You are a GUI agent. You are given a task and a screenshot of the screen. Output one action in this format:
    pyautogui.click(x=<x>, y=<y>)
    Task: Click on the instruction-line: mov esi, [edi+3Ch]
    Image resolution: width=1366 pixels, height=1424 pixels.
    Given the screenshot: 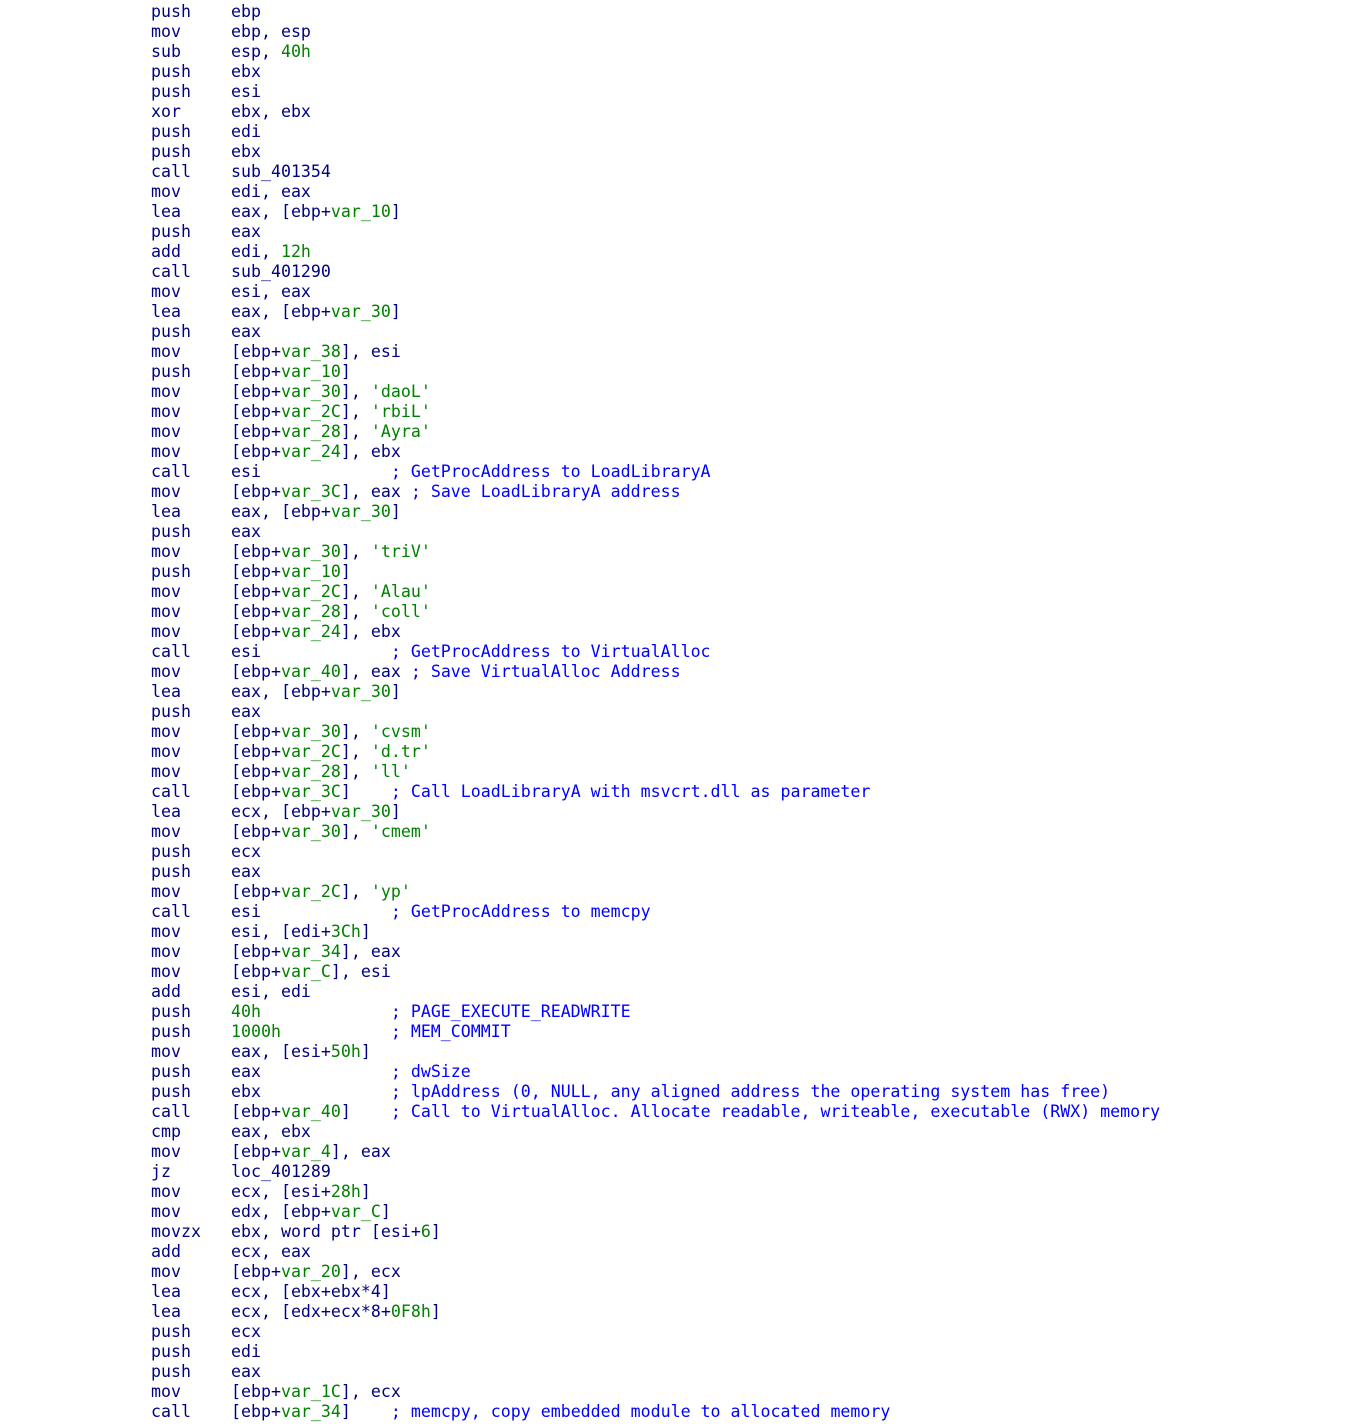 What is the action you would take?
    pyautogui.click(x=655, y=932)
    